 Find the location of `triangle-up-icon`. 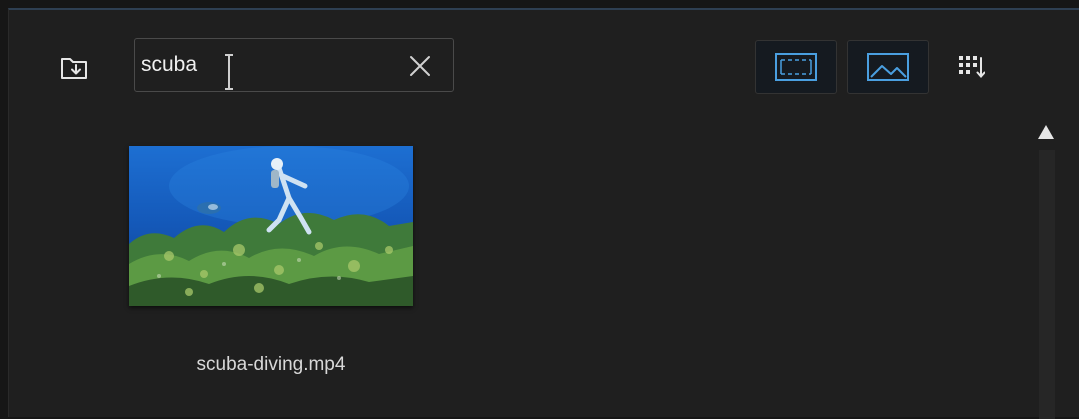

triangle-up-icon is located at coordinates (1046, 132).